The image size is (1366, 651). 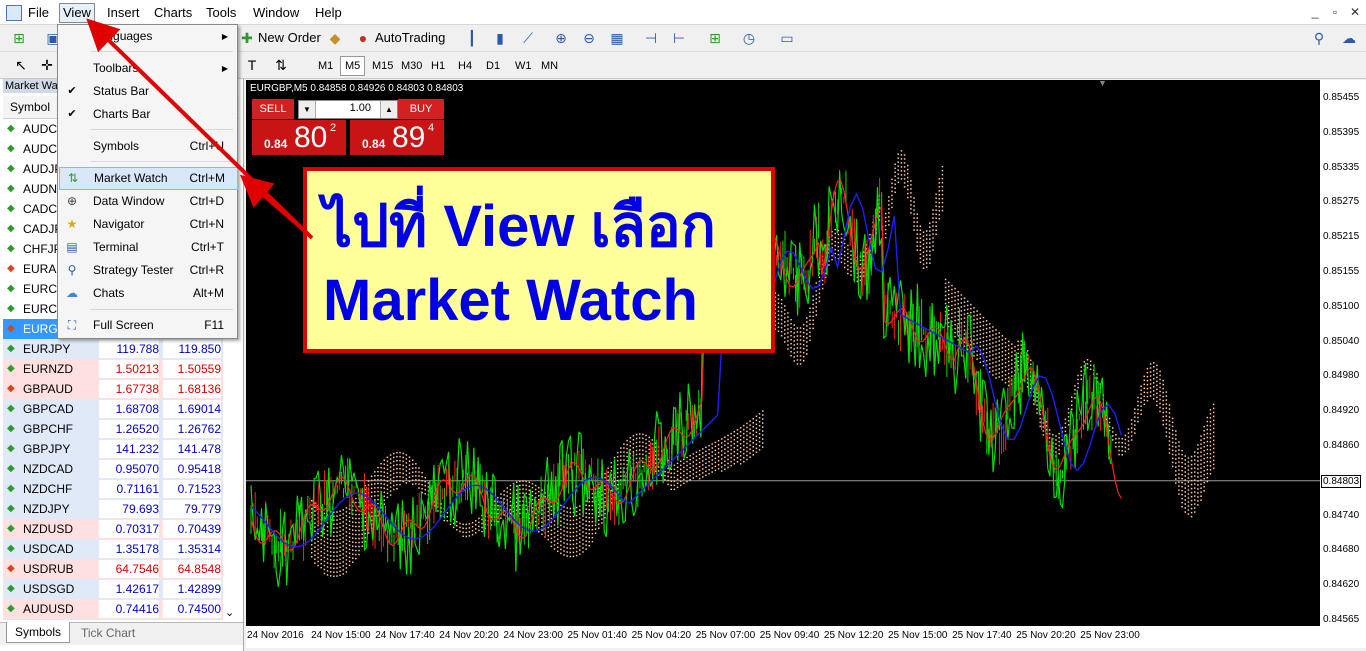 What do you see at coordinates (528, 38) in the screenshot?
I see `line-chart-icon: ⟋` at bounding box center [528, 38].